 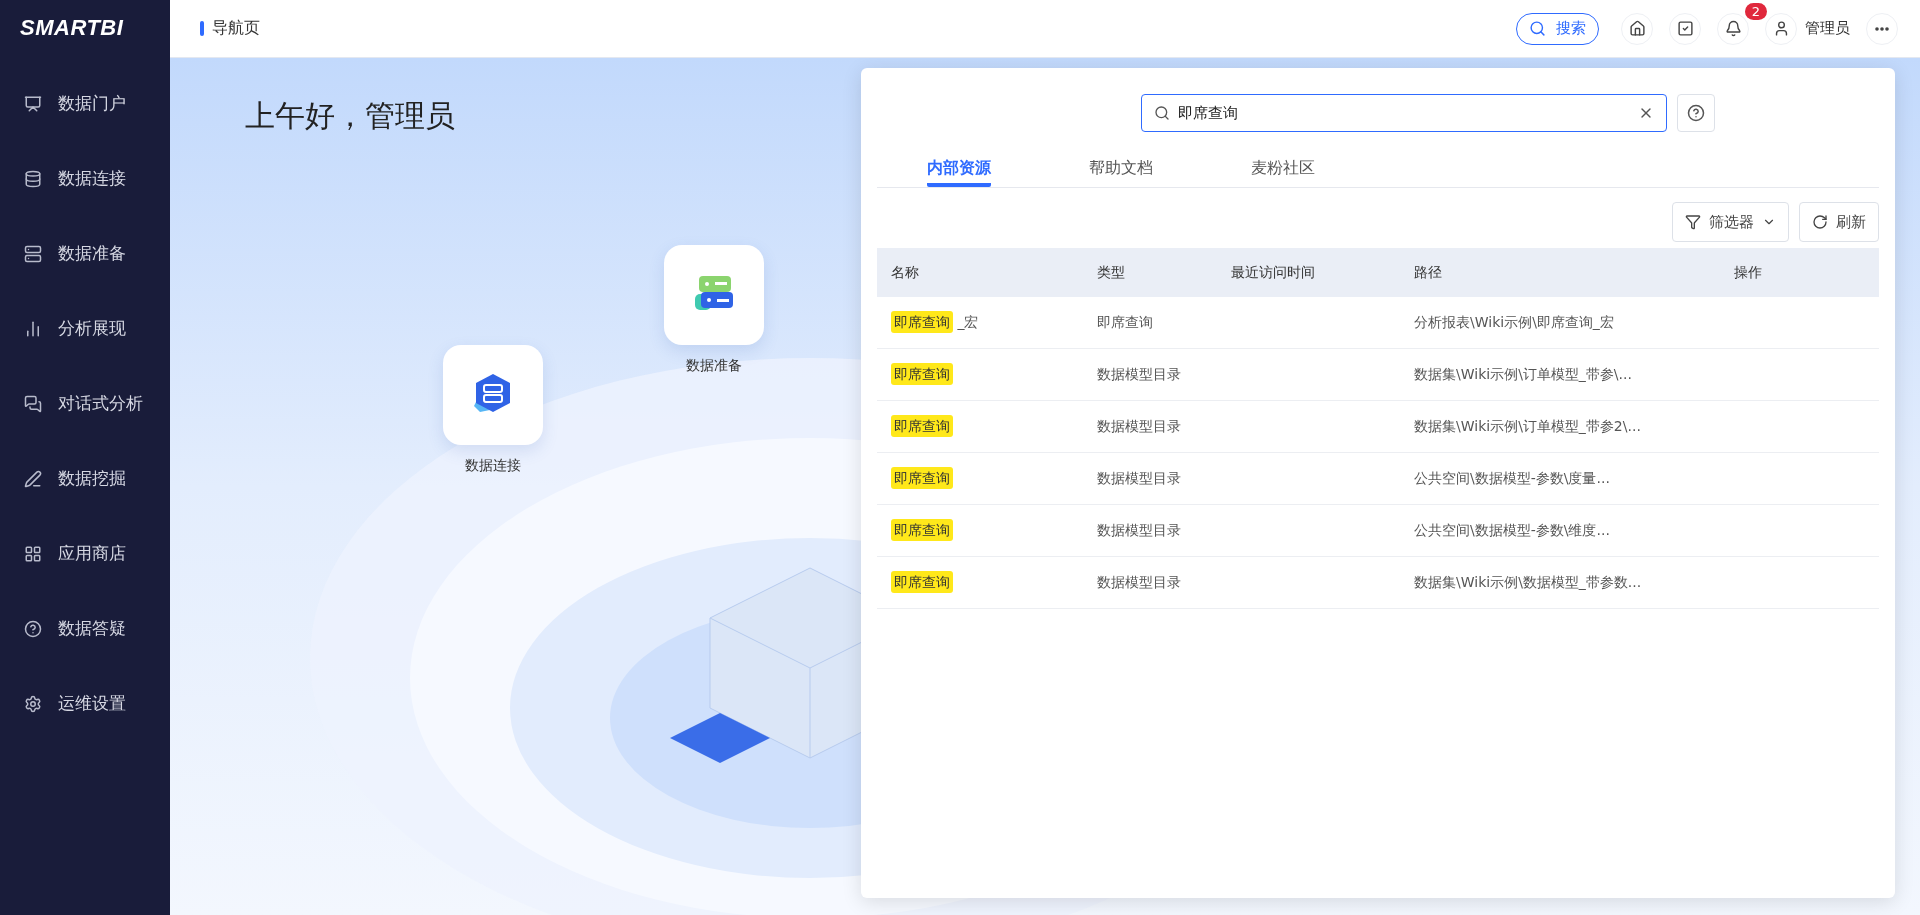 What do you see at coordinates (33, 403) in the screenshot?
I see `chat-icon` at bounding box center [33, 403].